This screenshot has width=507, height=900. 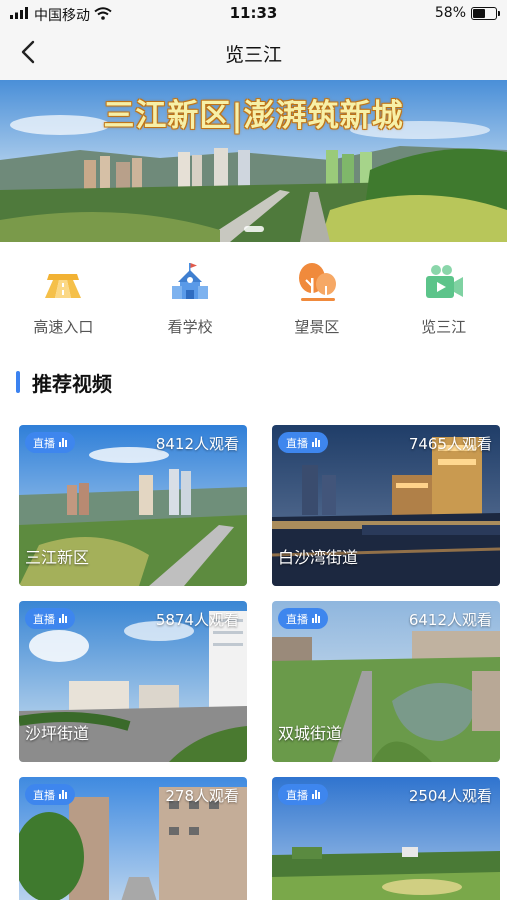 What do you see at coordinates (318, 557) in the screenshot?
I see `video-title: 白沙湾街道` at bounding box center [318, 557].